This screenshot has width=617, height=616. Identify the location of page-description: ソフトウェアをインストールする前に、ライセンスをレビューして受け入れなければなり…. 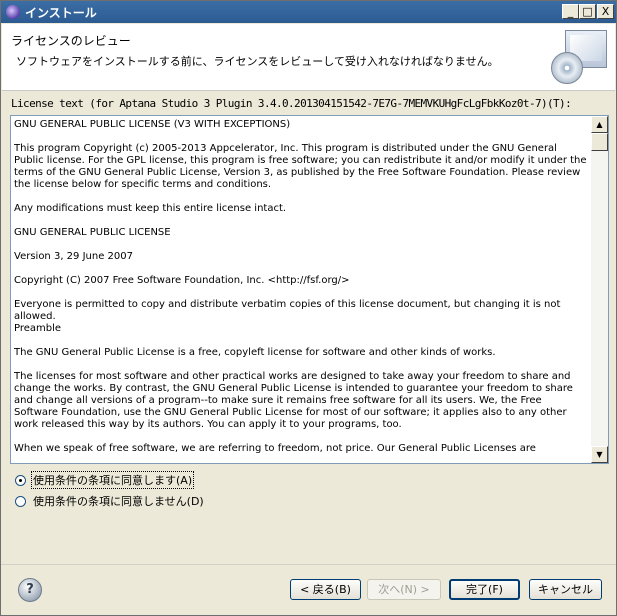
(257, 61).